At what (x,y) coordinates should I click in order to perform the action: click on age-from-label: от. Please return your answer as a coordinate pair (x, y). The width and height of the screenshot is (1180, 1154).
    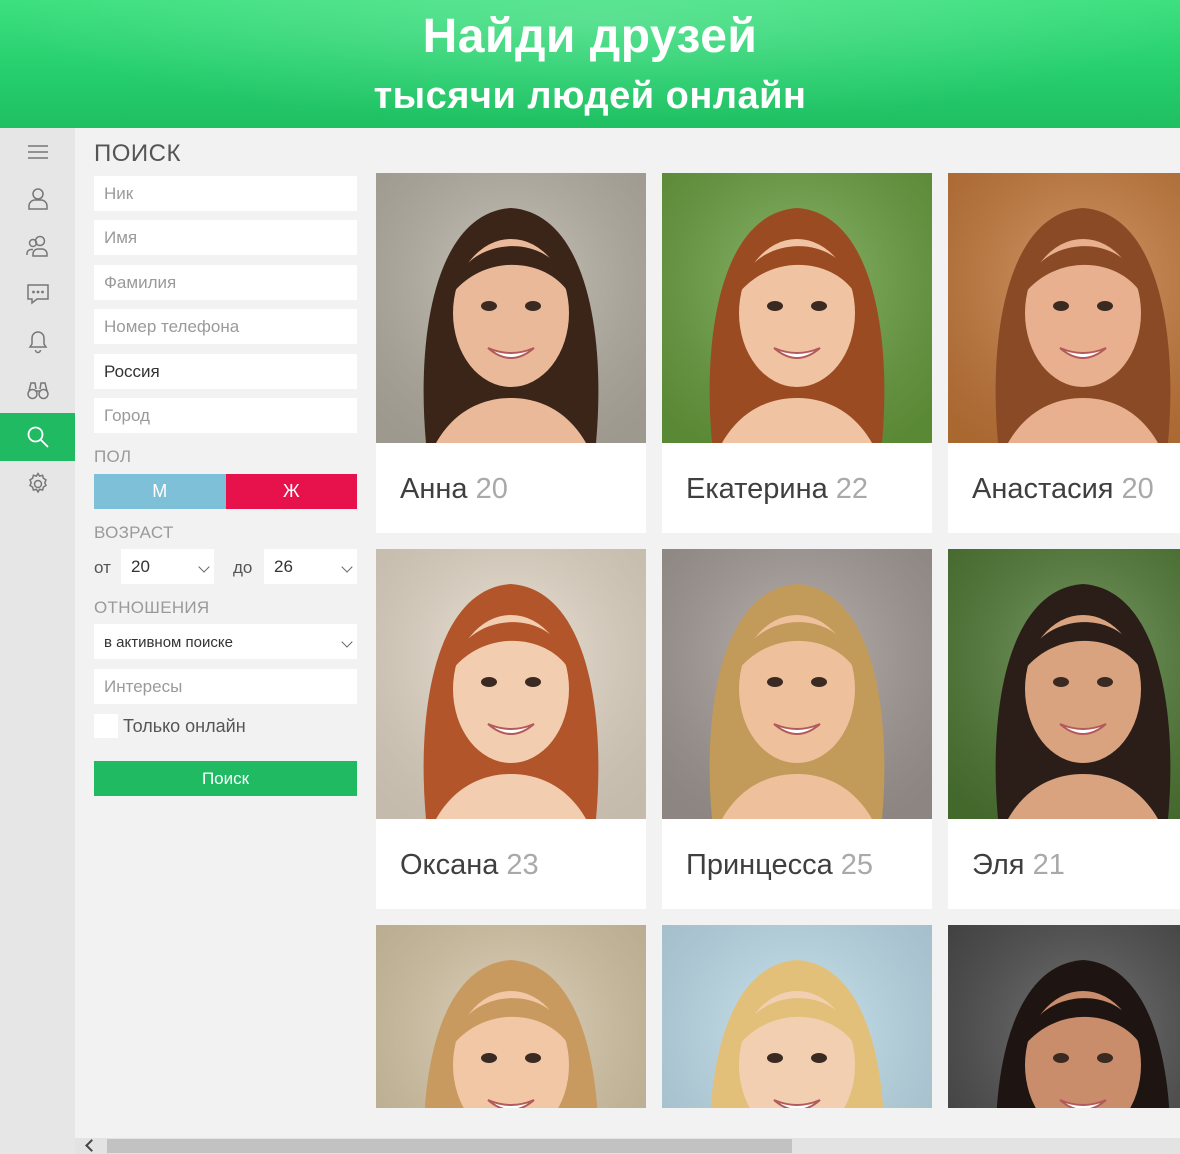
    Looking at the image, I should click on (102, 567).